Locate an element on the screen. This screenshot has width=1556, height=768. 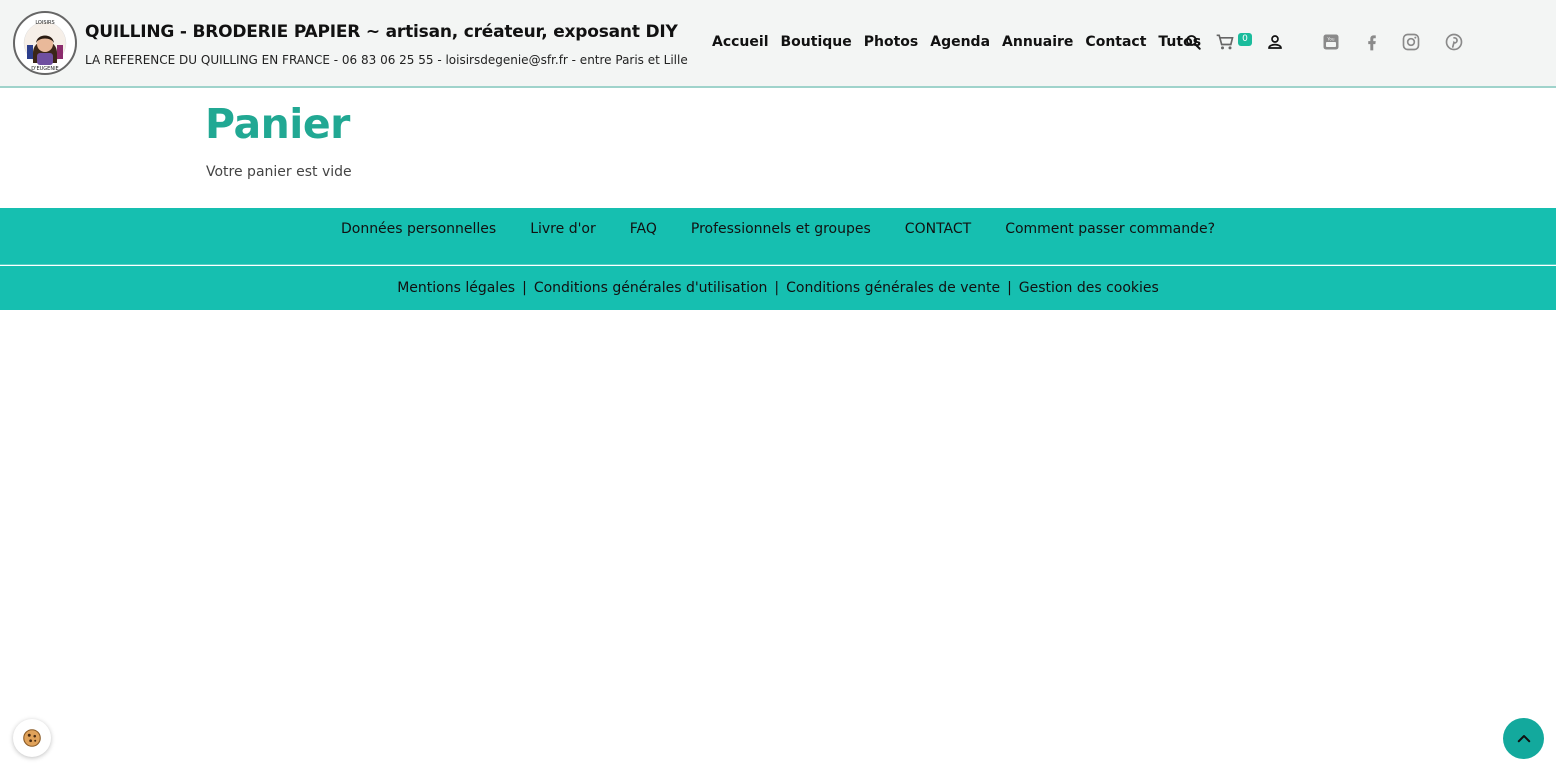
legal-link-cgu: Conditions générales d'utilisation is located at coordinates (651, 288).